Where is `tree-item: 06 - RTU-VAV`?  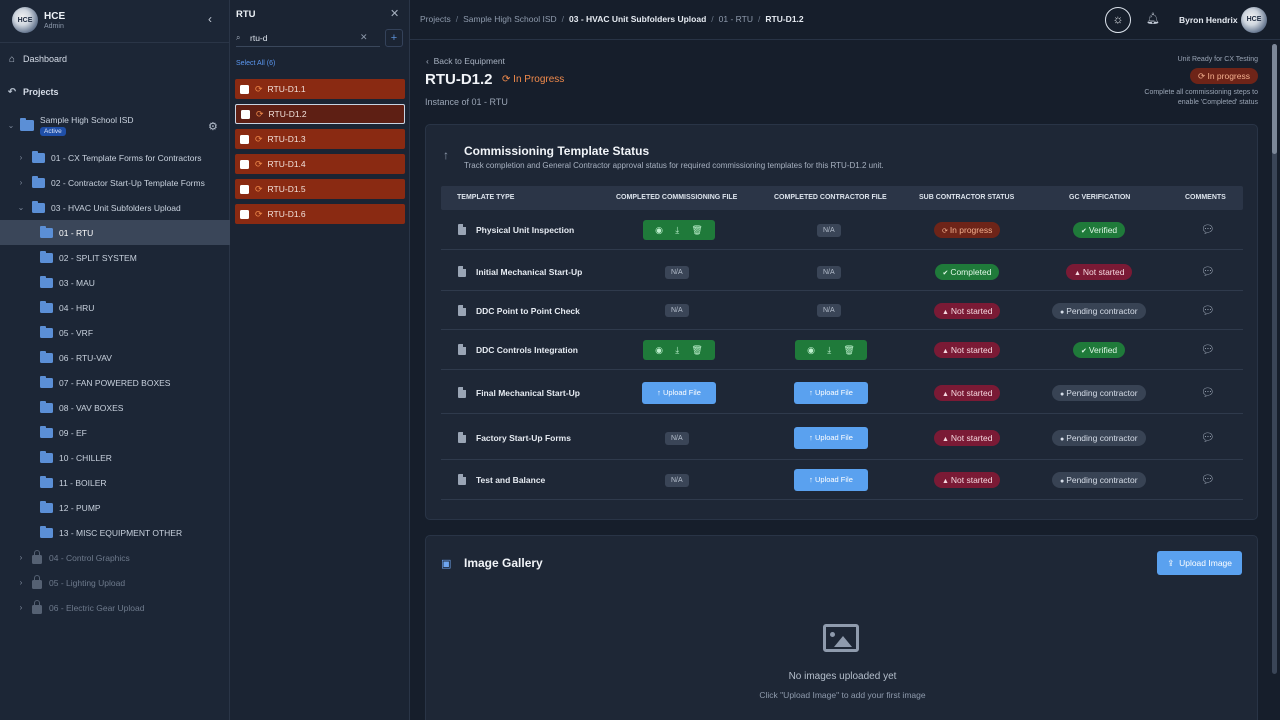
tree-item: 06 - RTU-VAV is located at coordinates (115, 357).